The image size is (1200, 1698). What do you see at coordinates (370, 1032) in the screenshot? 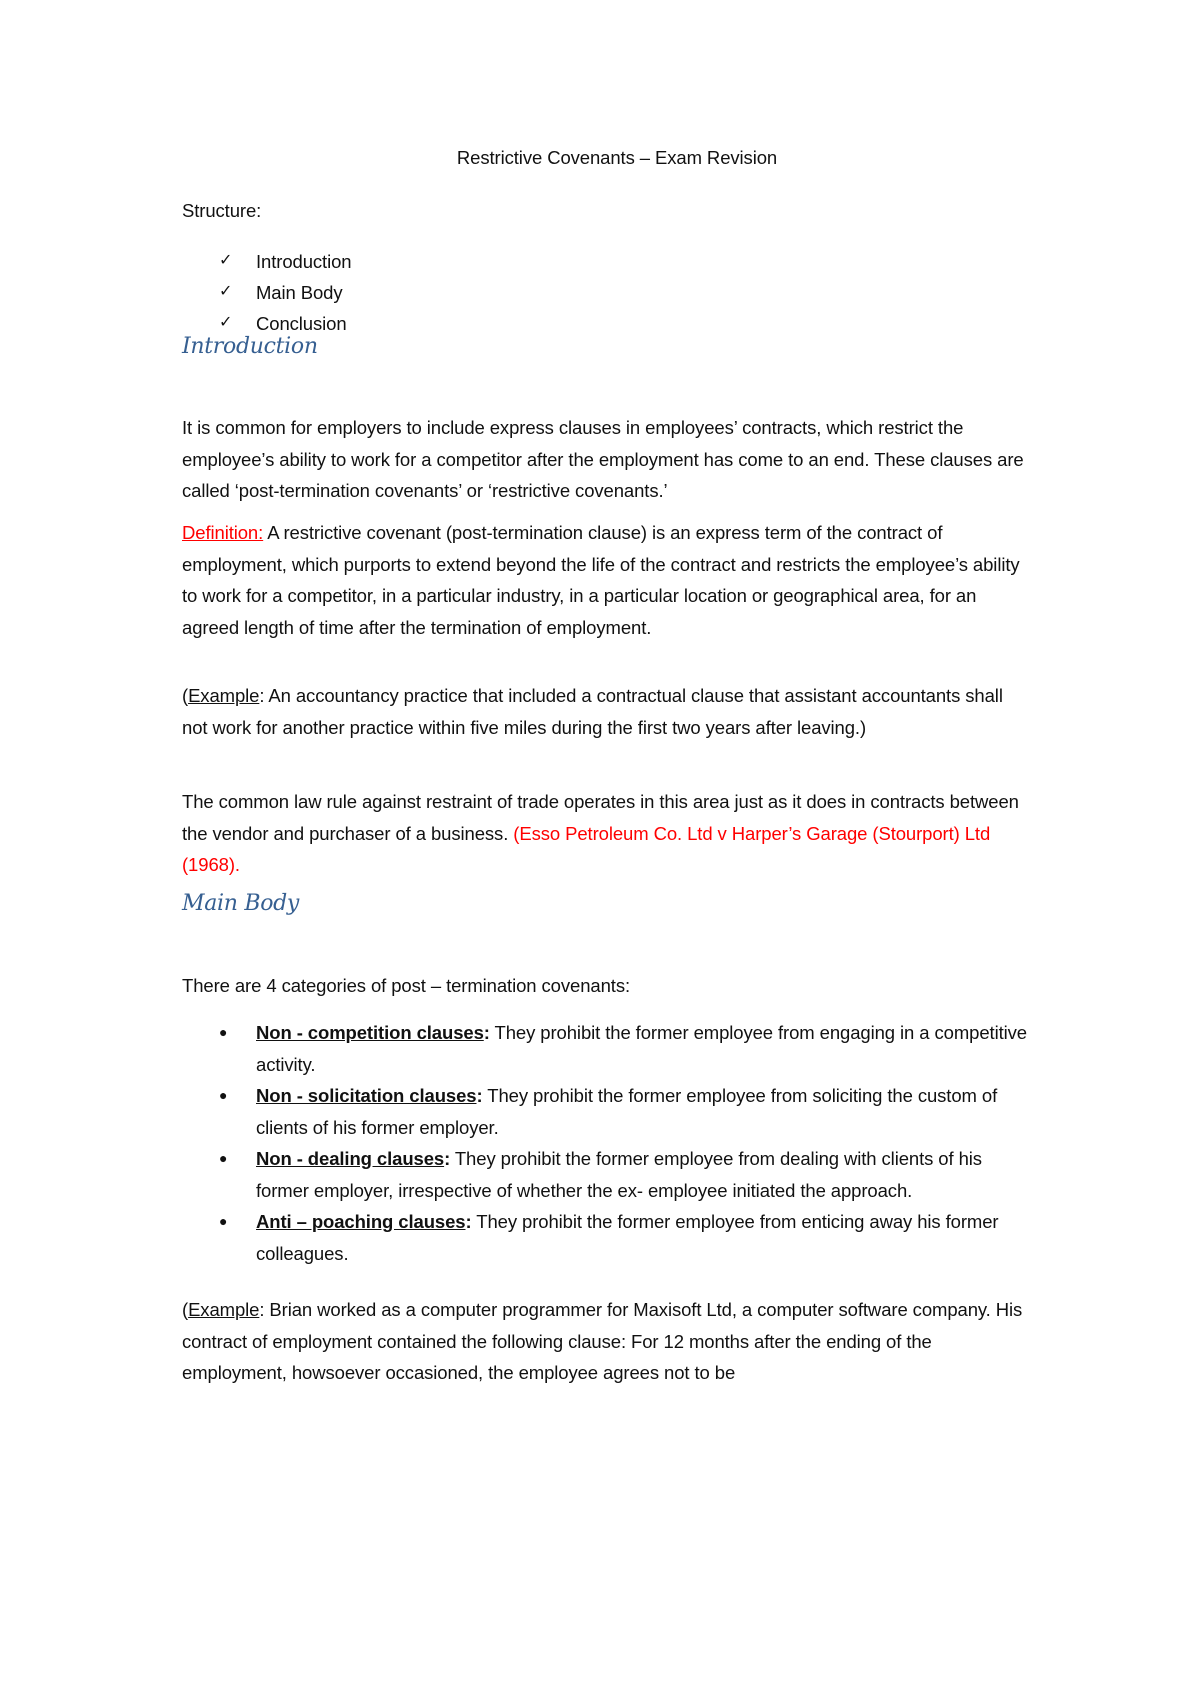
I see `category-term: Non - competition clauses` at bounding box center [370, 1032].